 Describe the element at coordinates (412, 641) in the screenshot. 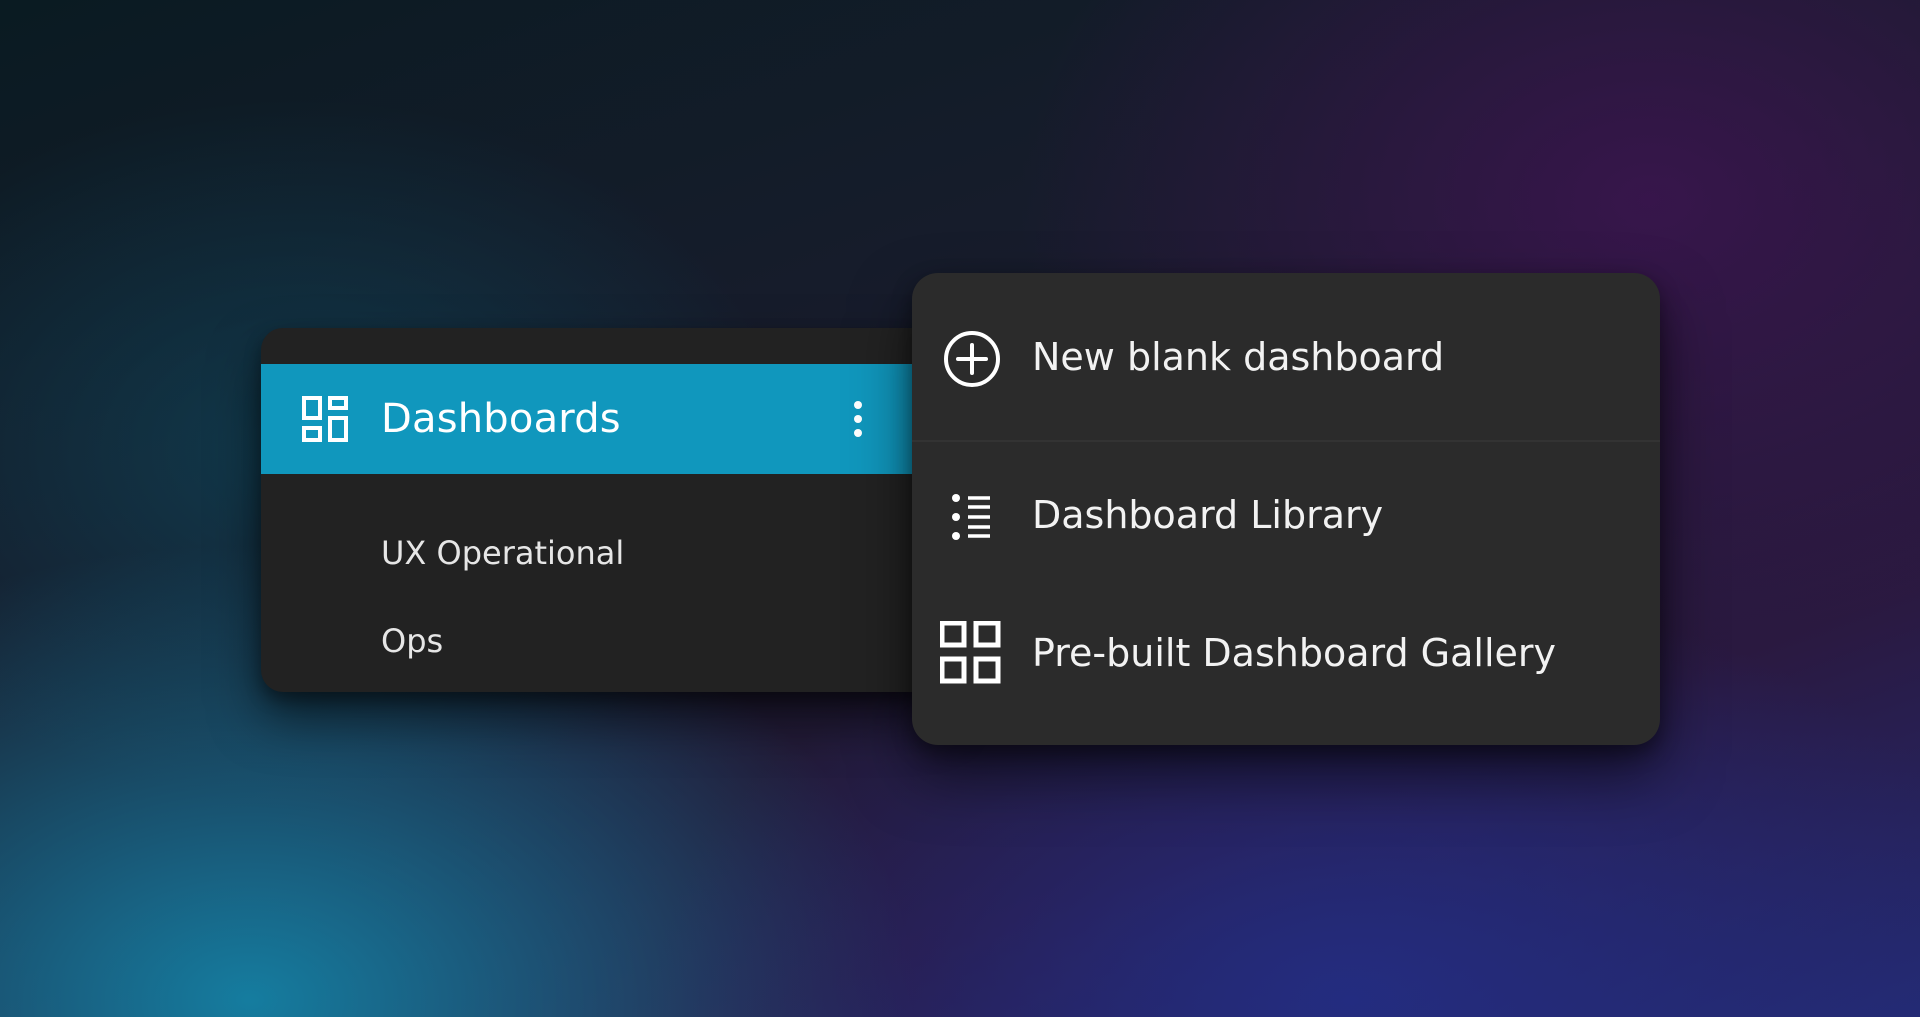

I see `nav-item-ops: Ops` at that location.